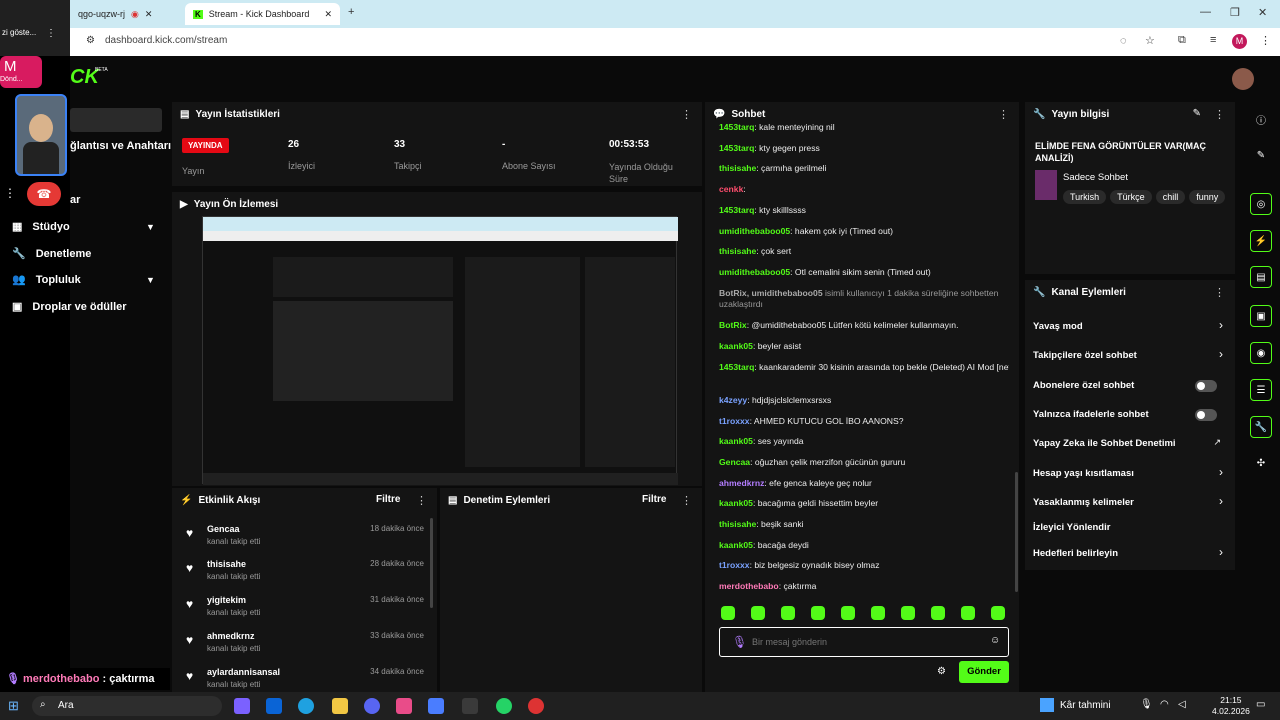 This screenshot has height=720, width=1280. Describe the element at coordinates (431, 563) in the screenshot. I see `scrollbar` at that location.